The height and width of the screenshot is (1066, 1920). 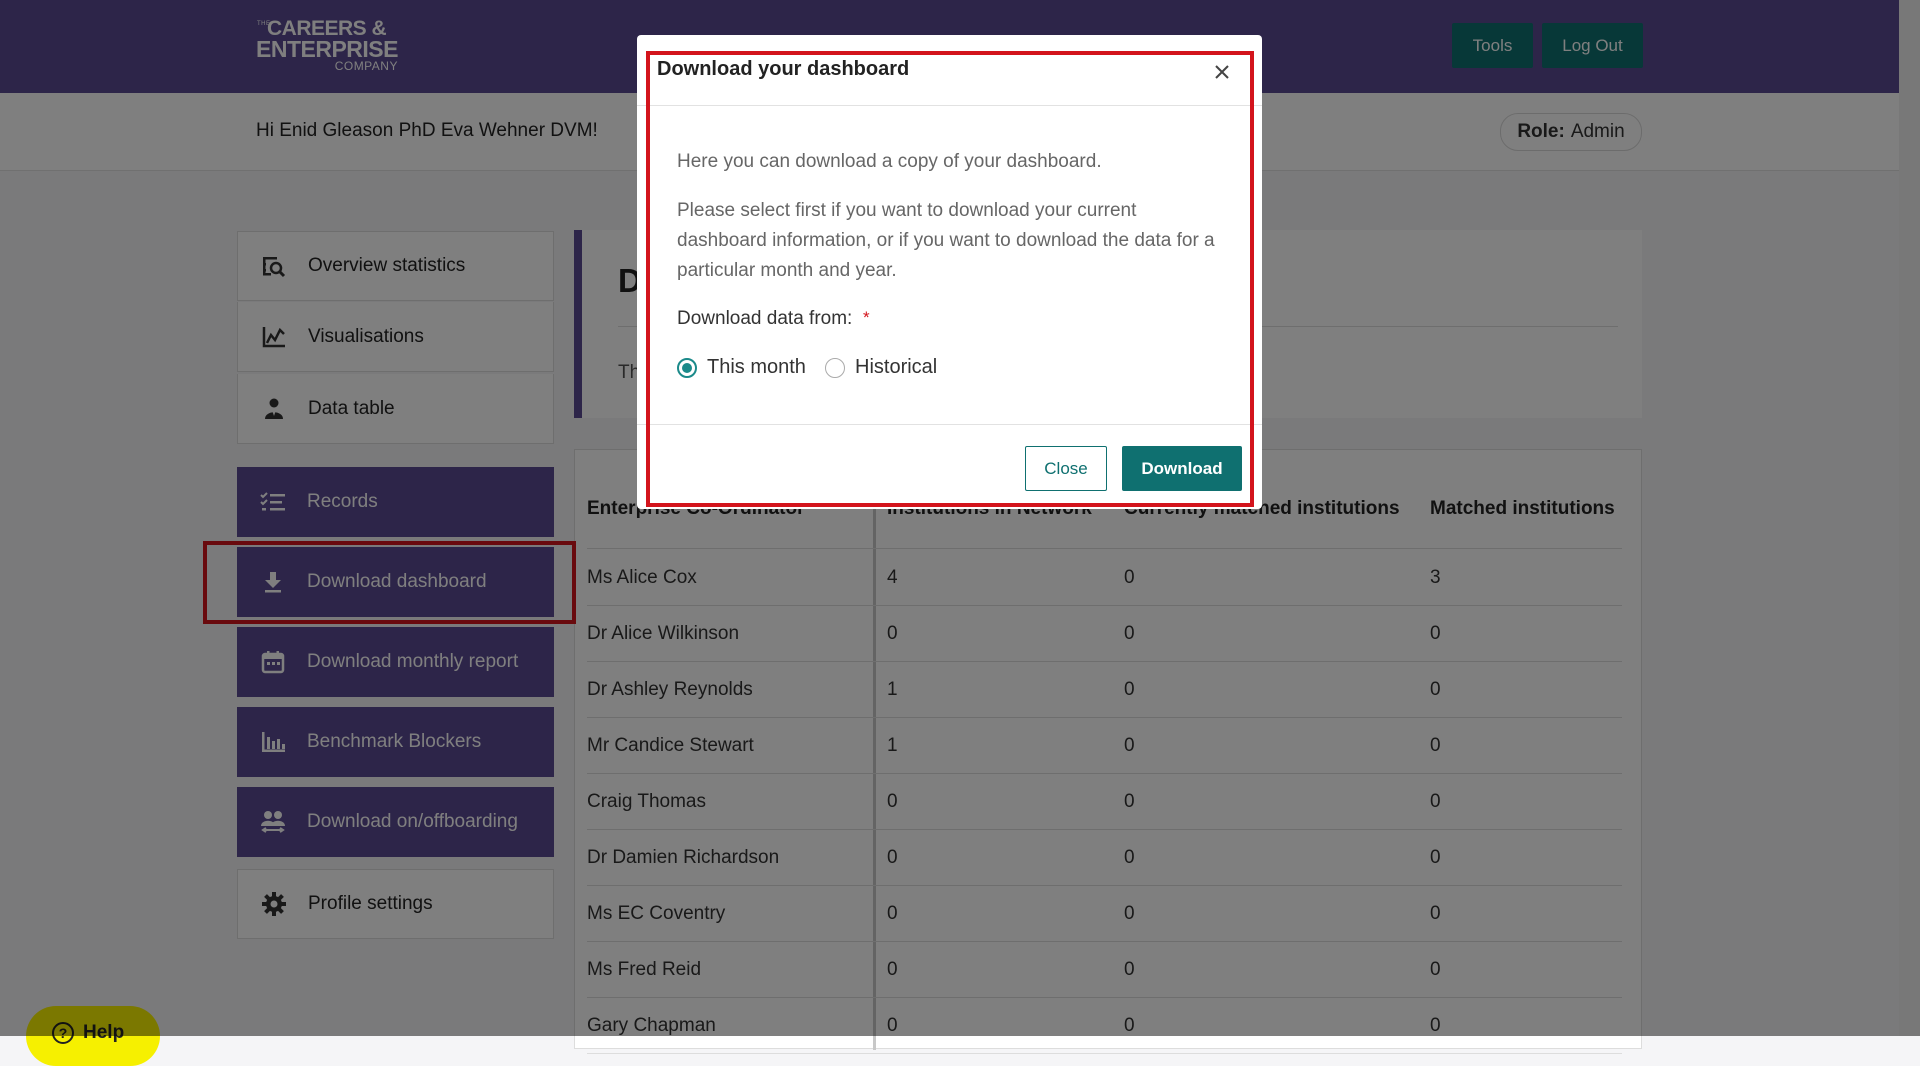 What do you see at coordinates (950, 279) in the screenshot?
I see `highlight-box-dialog` at bounding box center [950, 279].